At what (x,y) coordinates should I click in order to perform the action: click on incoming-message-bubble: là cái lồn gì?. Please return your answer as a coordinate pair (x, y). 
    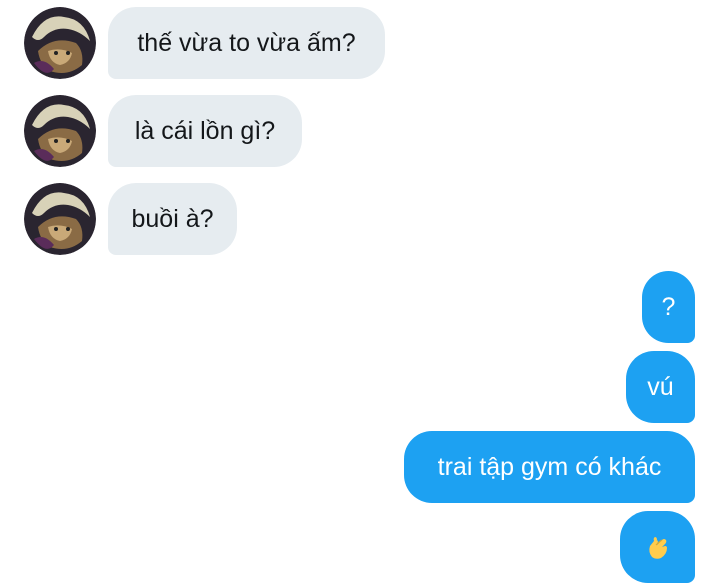
    Looking at the image, I should click on (205, 131).